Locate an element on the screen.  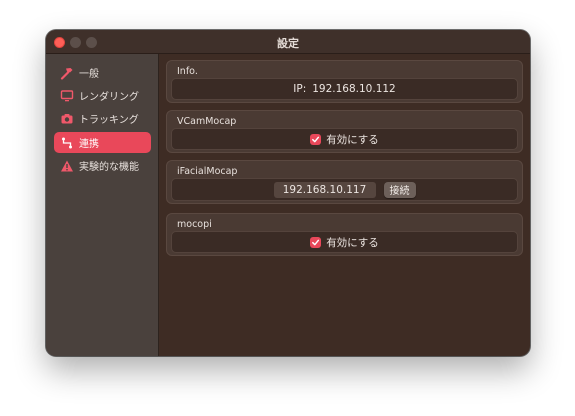
mocopi-enable-checkbox is located at coordinates (316, 242).